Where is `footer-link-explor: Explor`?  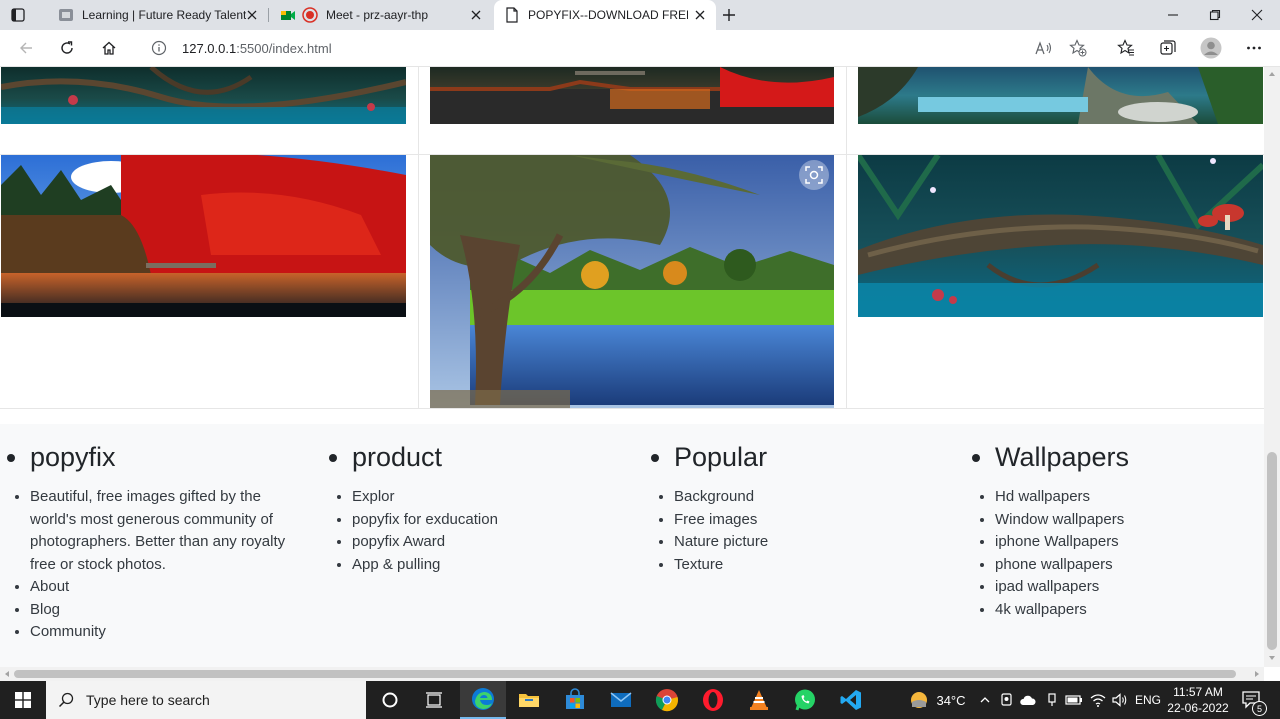
footer-link-explor: Explor is located at coordinates (487, 497).